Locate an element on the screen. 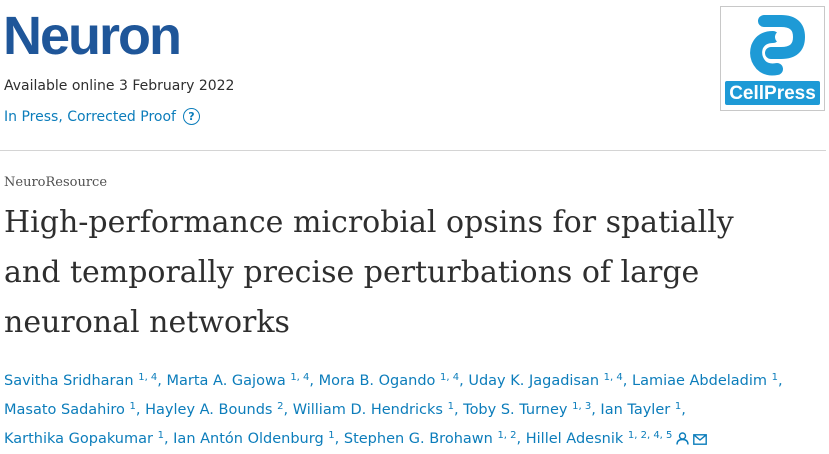  author: Ian Antón Oldenburg 1 is located at coordinates (253, 438).